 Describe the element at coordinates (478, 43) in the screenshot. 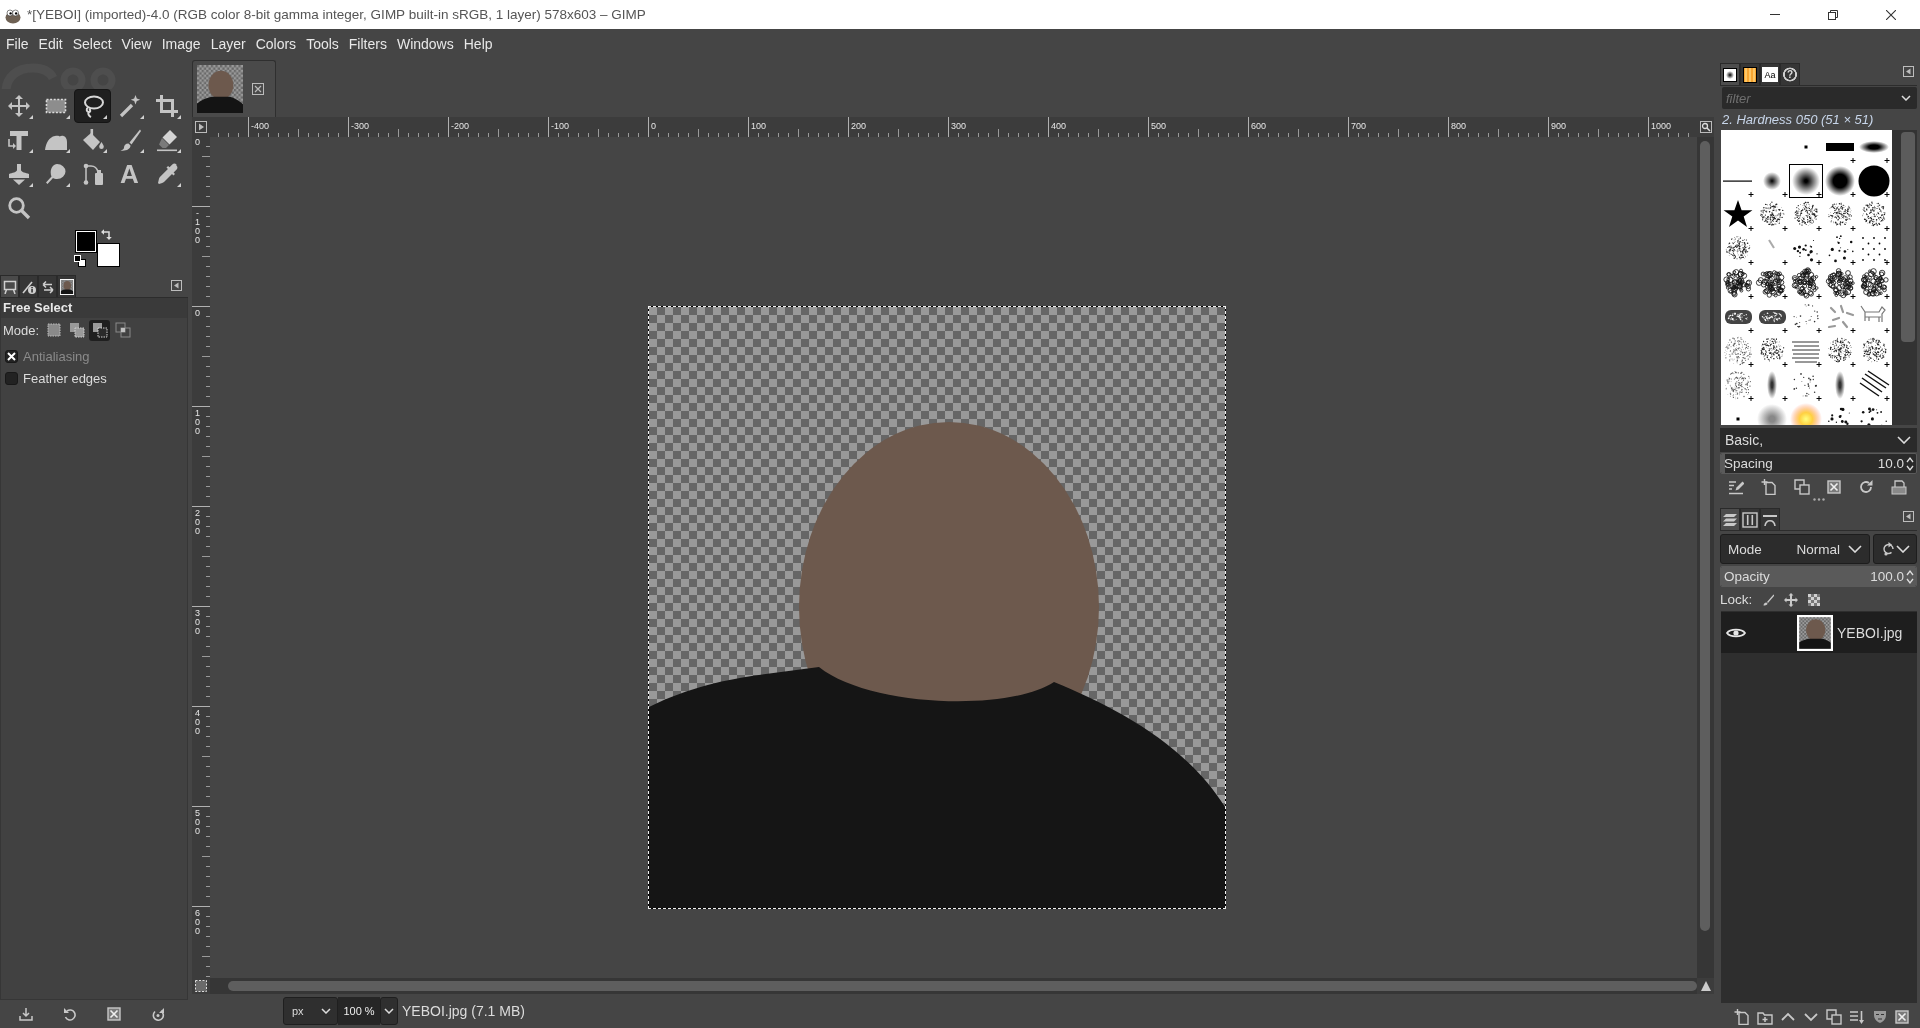

I see `menu-item: Help` at that location.